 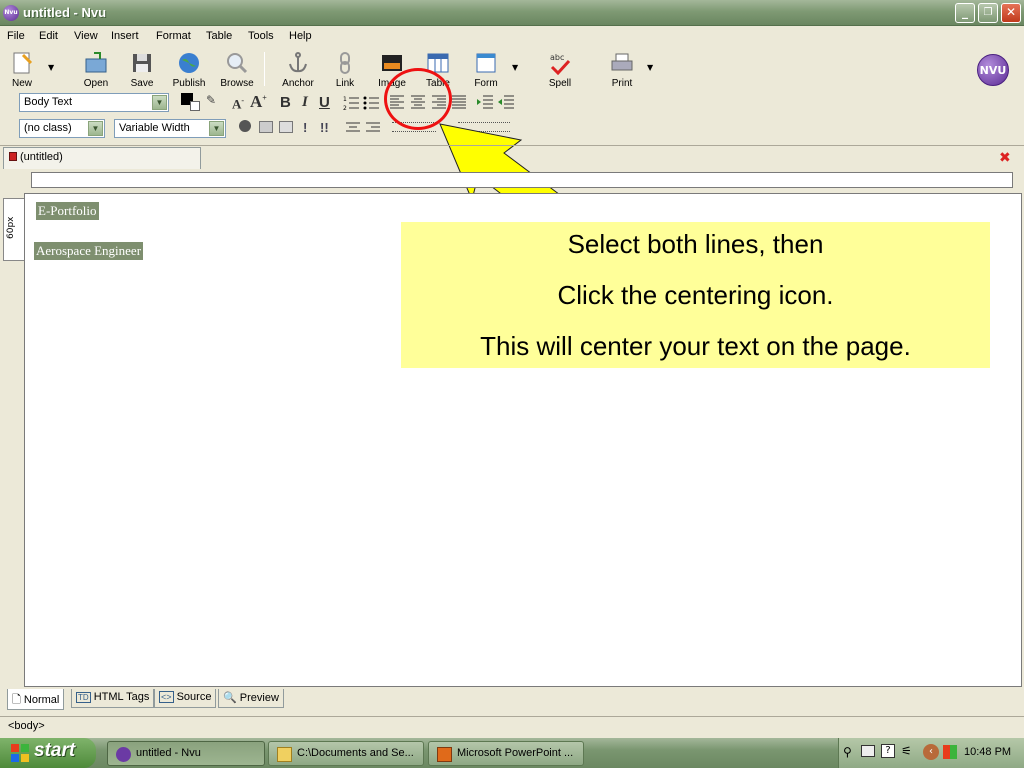 I want to click on side-ruler-tab: 60px, so click(x=13, y=229).